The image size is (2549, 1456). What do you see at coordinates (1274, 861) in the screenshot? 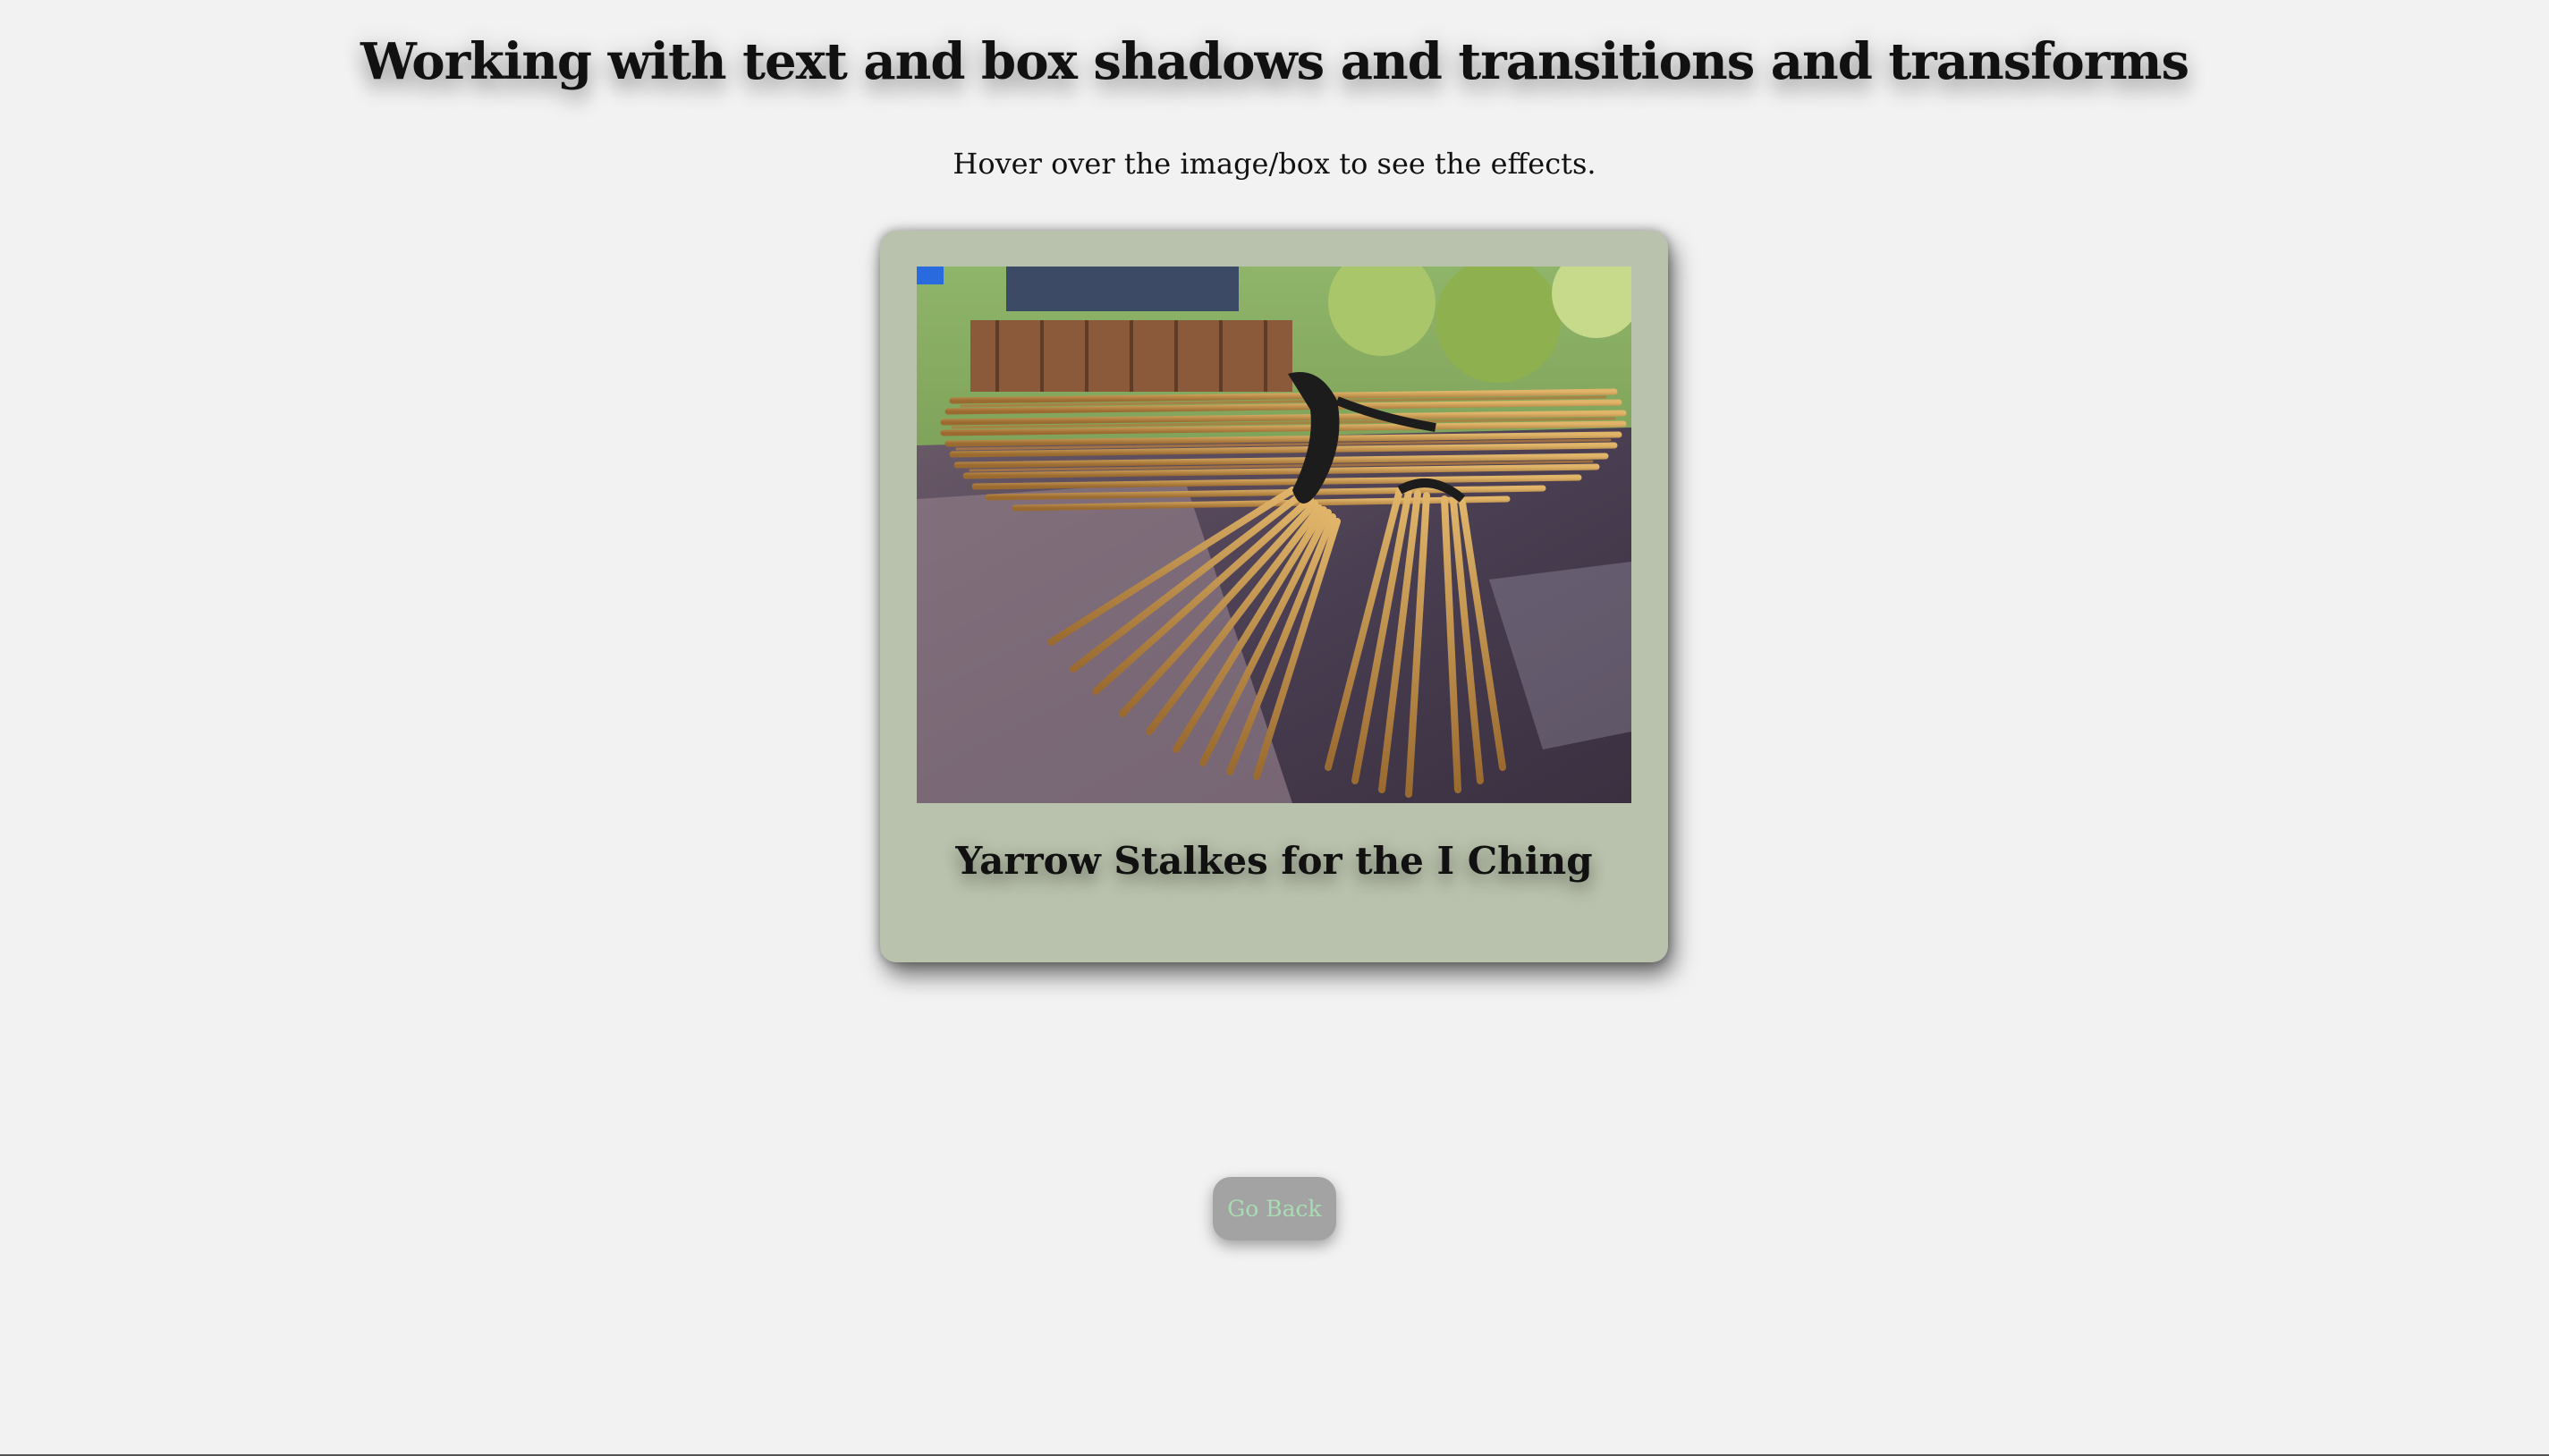
I see `image-caption: Yarrow Stalkes for the I Ching` at bounding box center [1274, 861].